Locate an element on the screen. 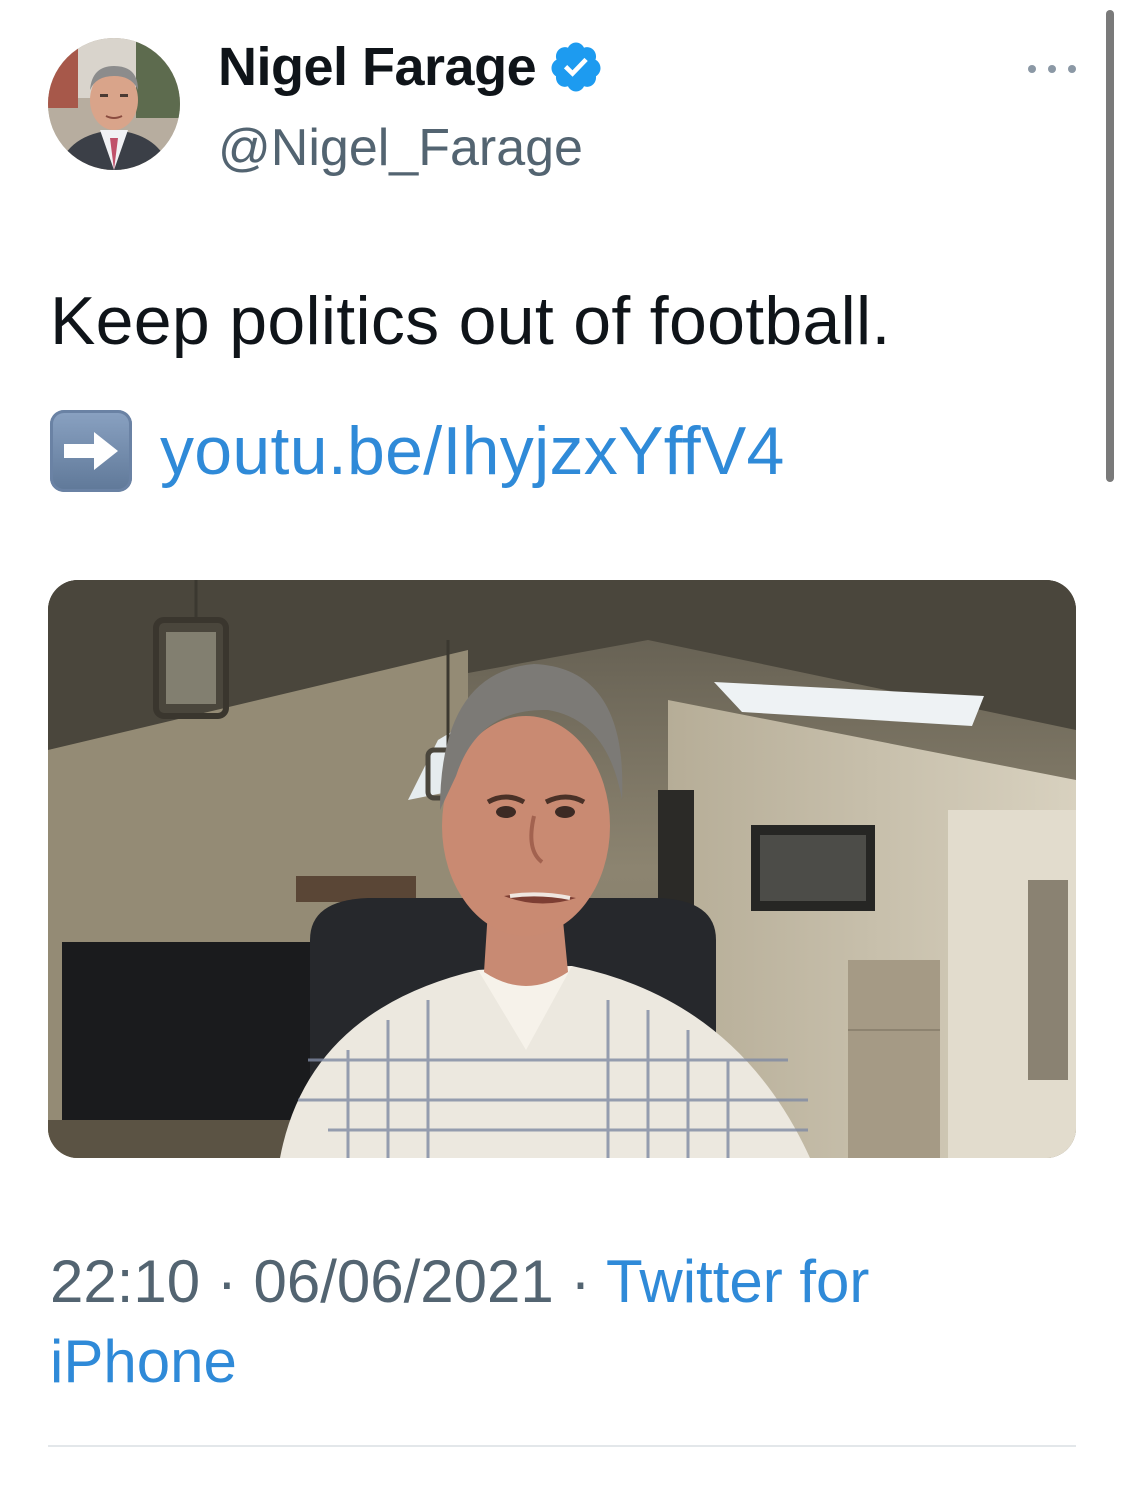 Image resolution: width=1125 pixels, height=1485 pixels. author-avatar is located at coordinates (114, 104).